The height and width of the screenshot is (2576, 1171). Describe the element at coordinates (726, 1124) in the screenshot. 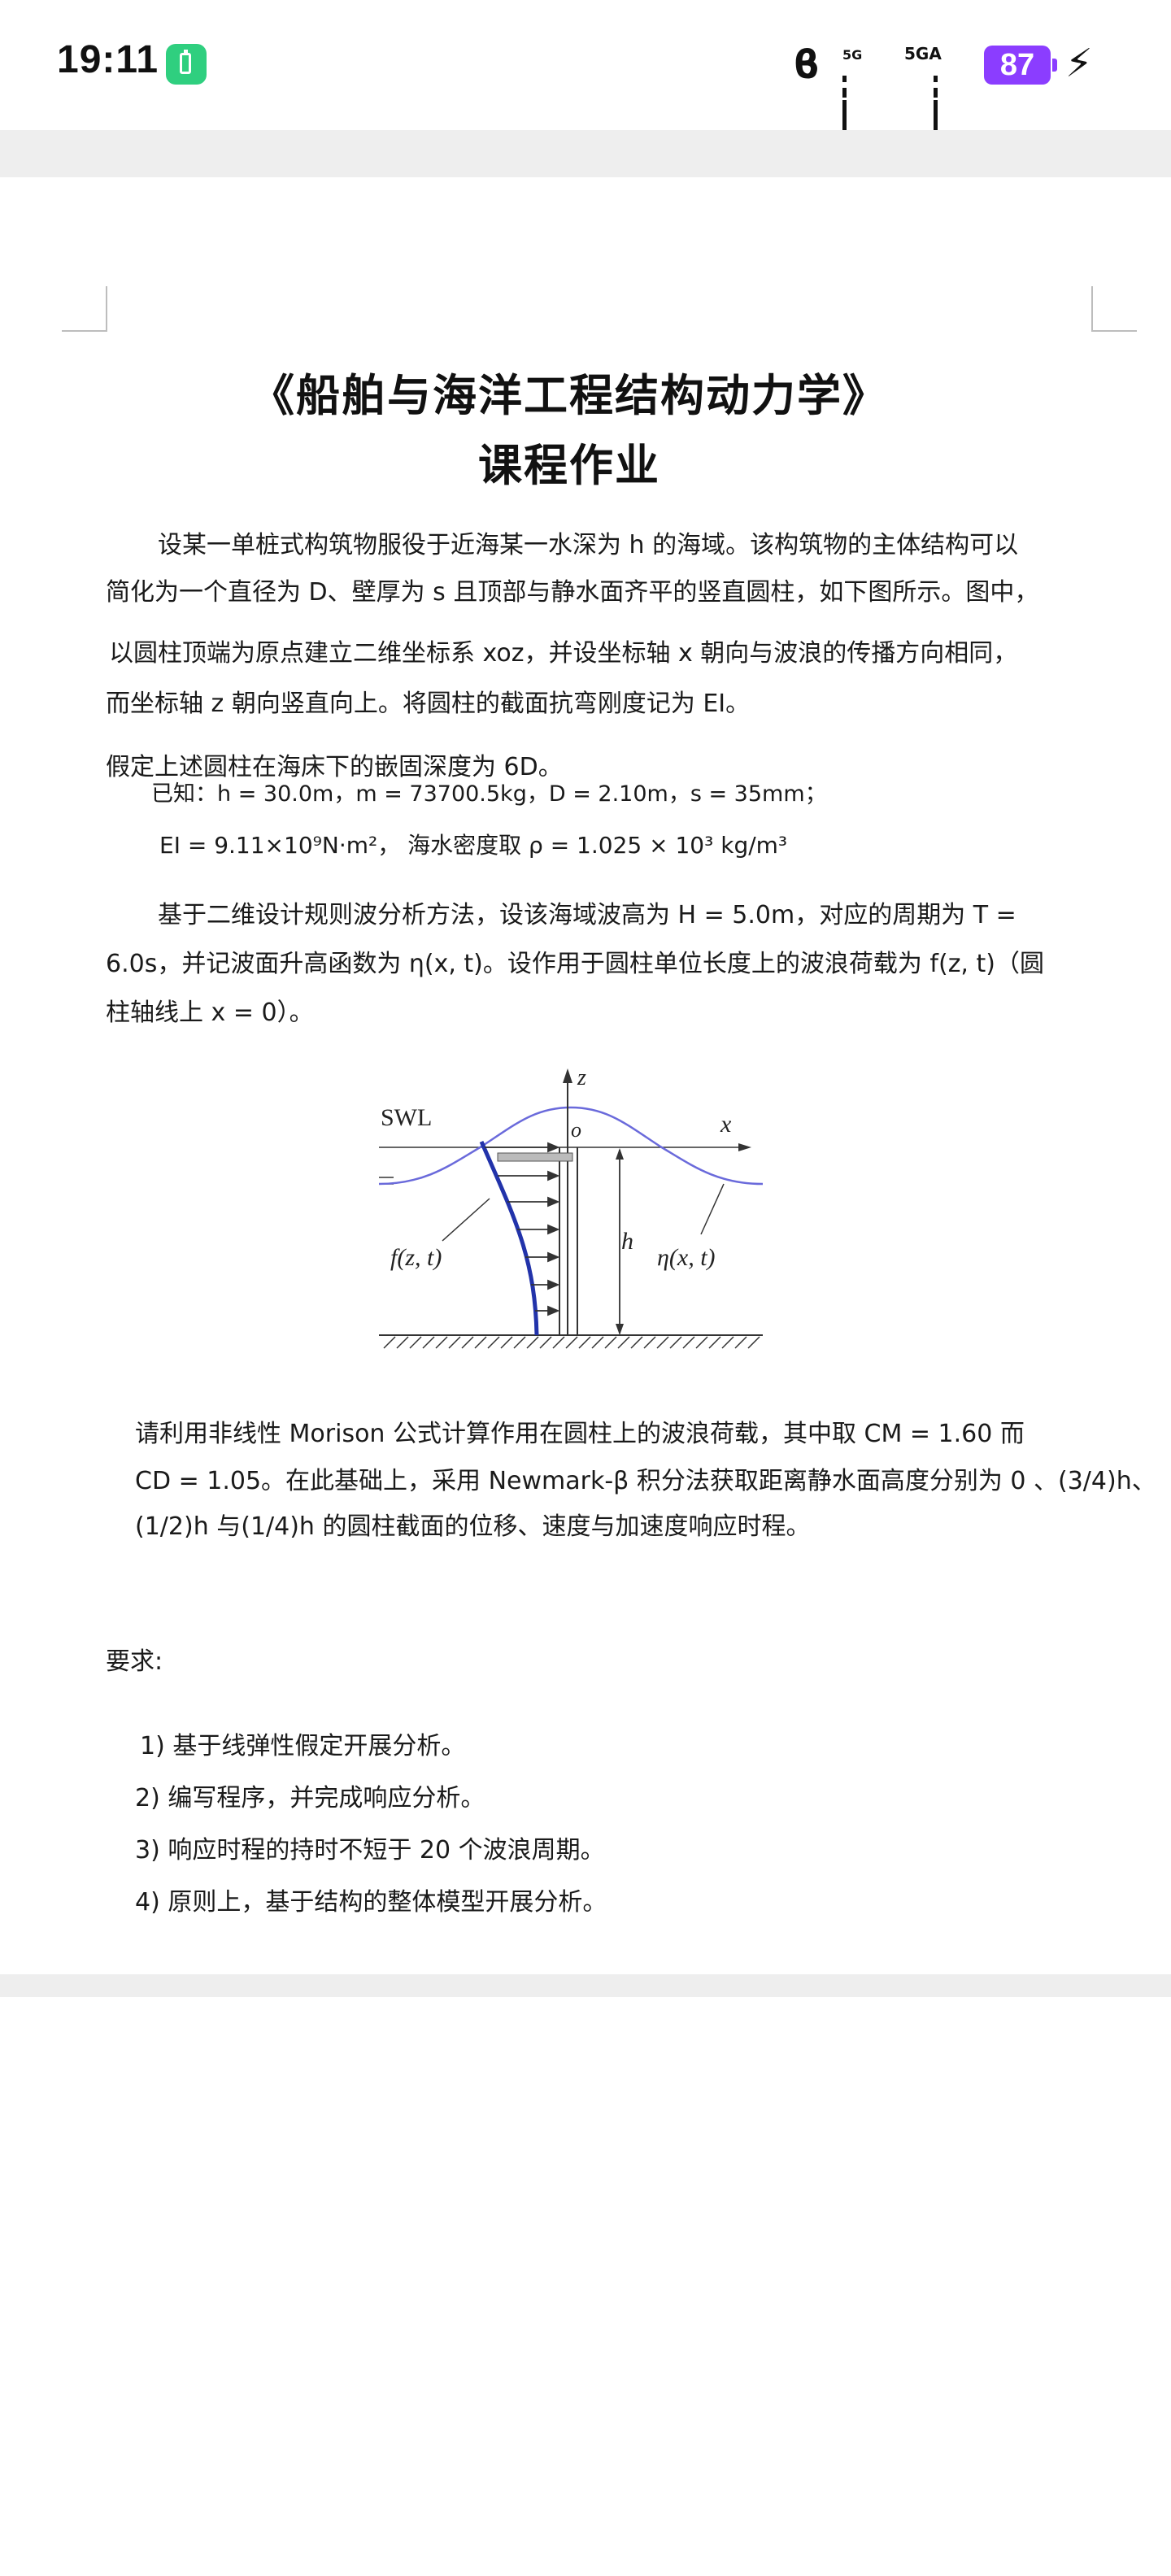

I see `x-axis-label: x` at that location.